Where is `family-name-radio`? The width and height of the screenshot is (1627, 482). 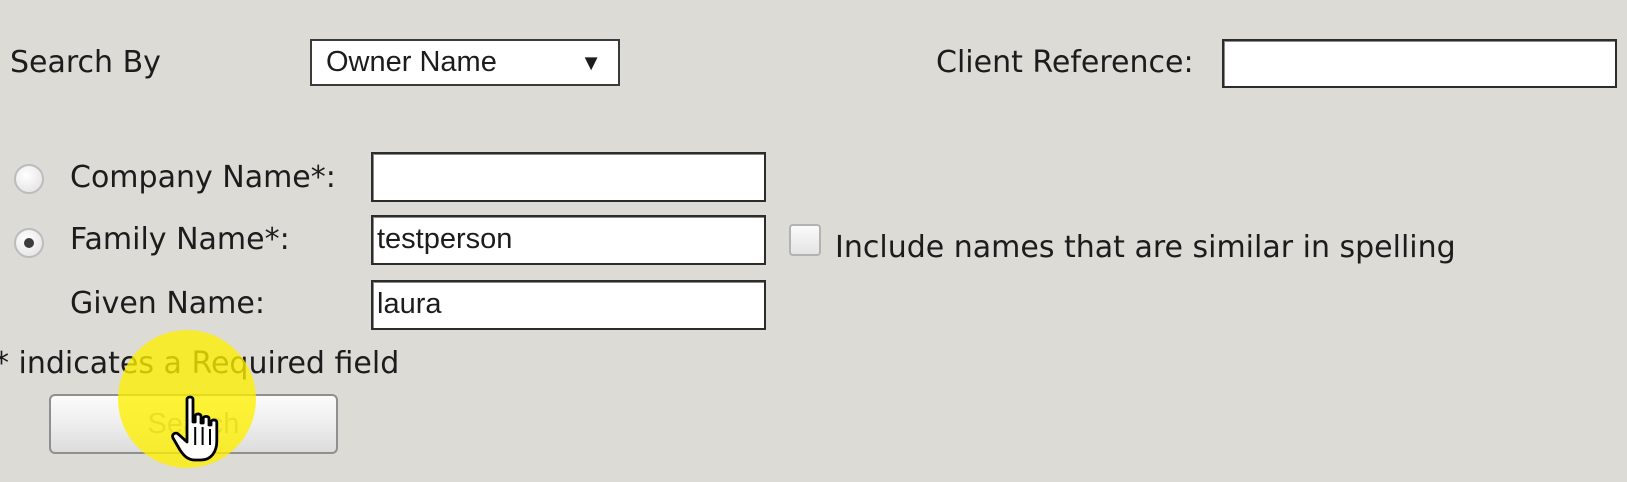
family-name-radio is located at coordinates (29, 243).